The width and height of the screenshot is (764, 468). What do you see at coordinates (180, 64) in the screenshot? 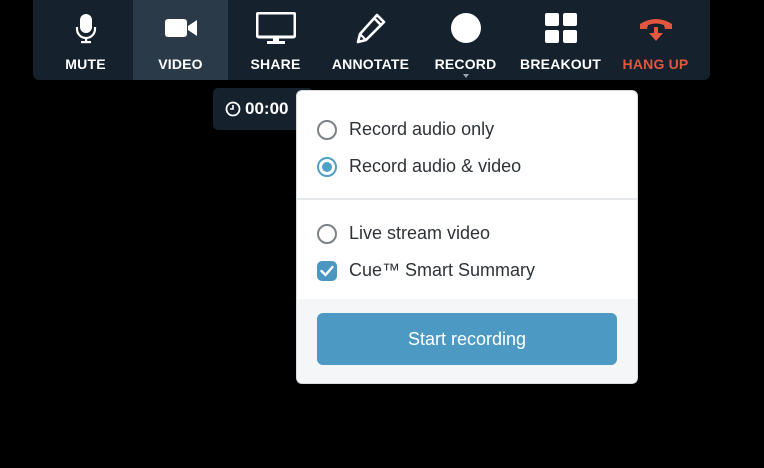
I see `video-label: VIDEO` at bounding box center [180, 64].